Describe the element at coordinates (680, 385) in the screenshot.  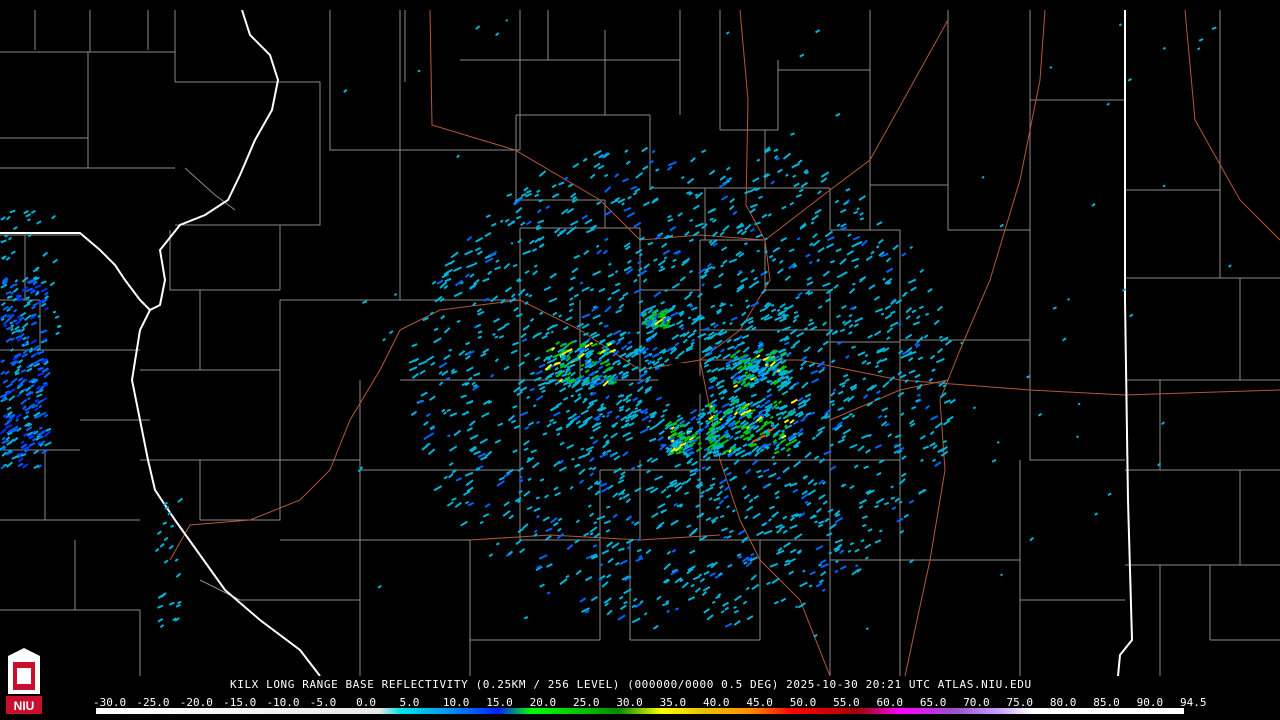
I see `radar-site-cone-of-silence` at that location.